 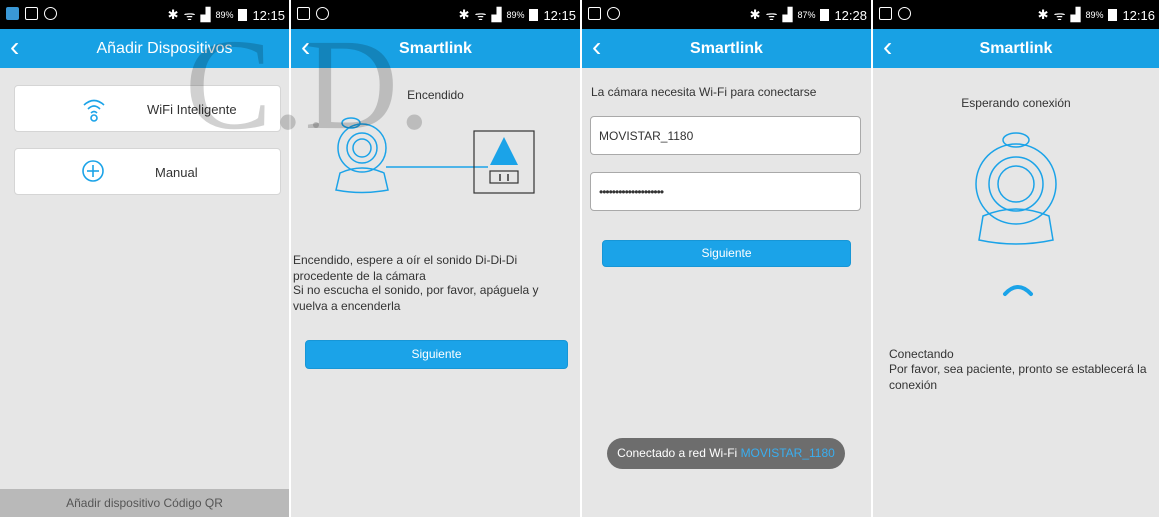 What do you see at coordinates (806, 15) in the screenshot?
I see `battery-percent: 87%` at bounding box center [806, 15].